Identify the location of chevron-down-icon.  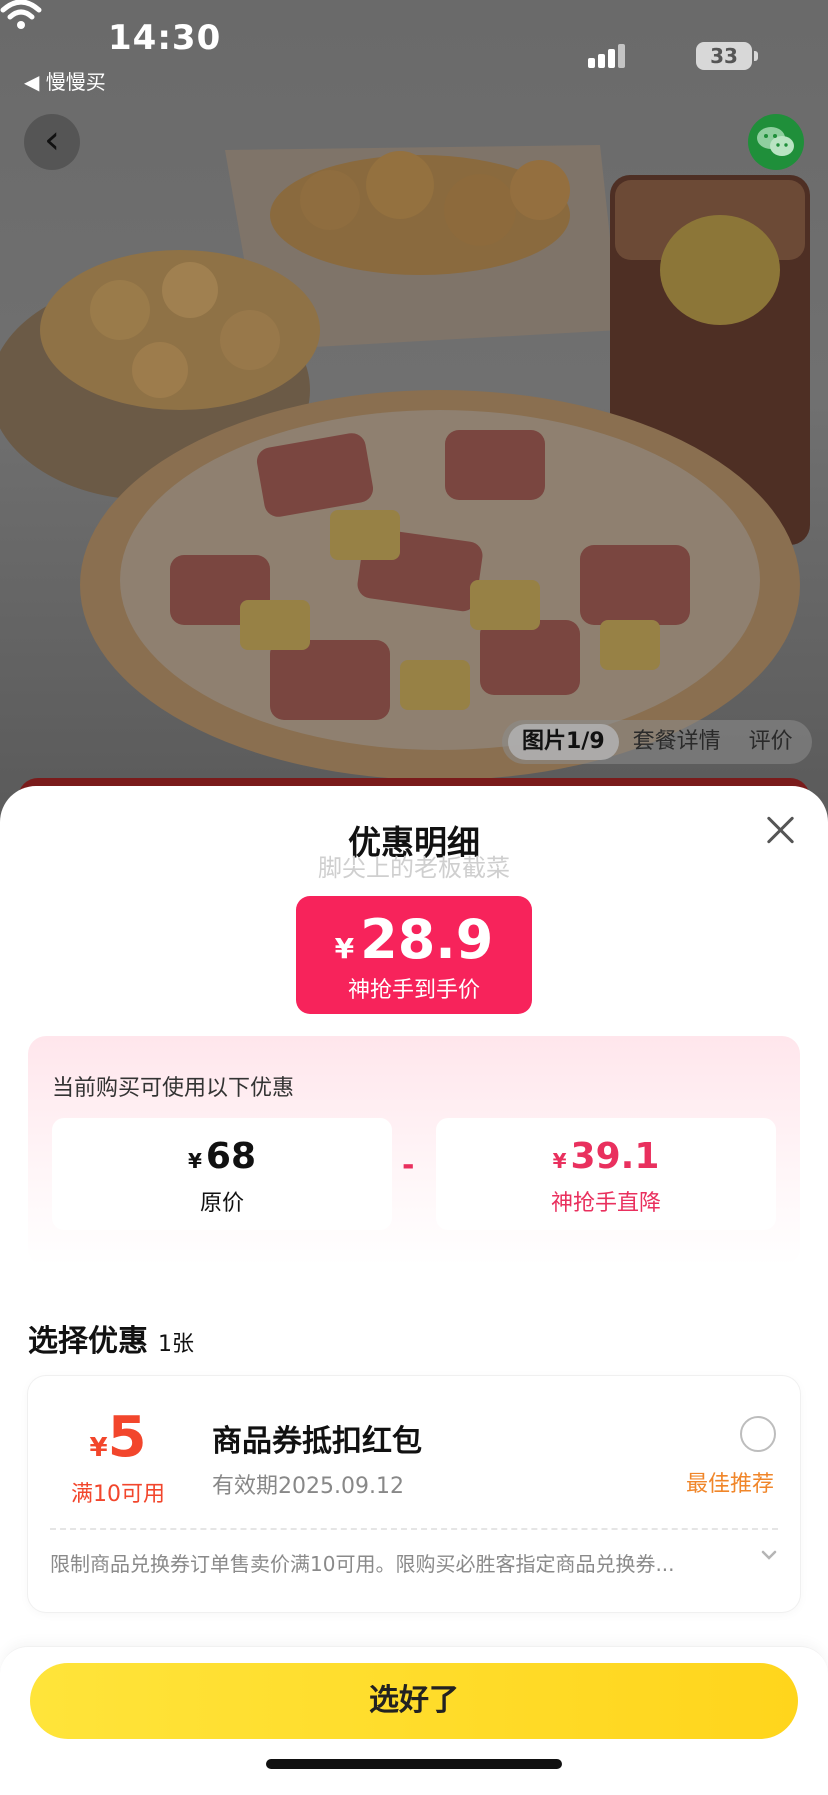
(769, 1555).